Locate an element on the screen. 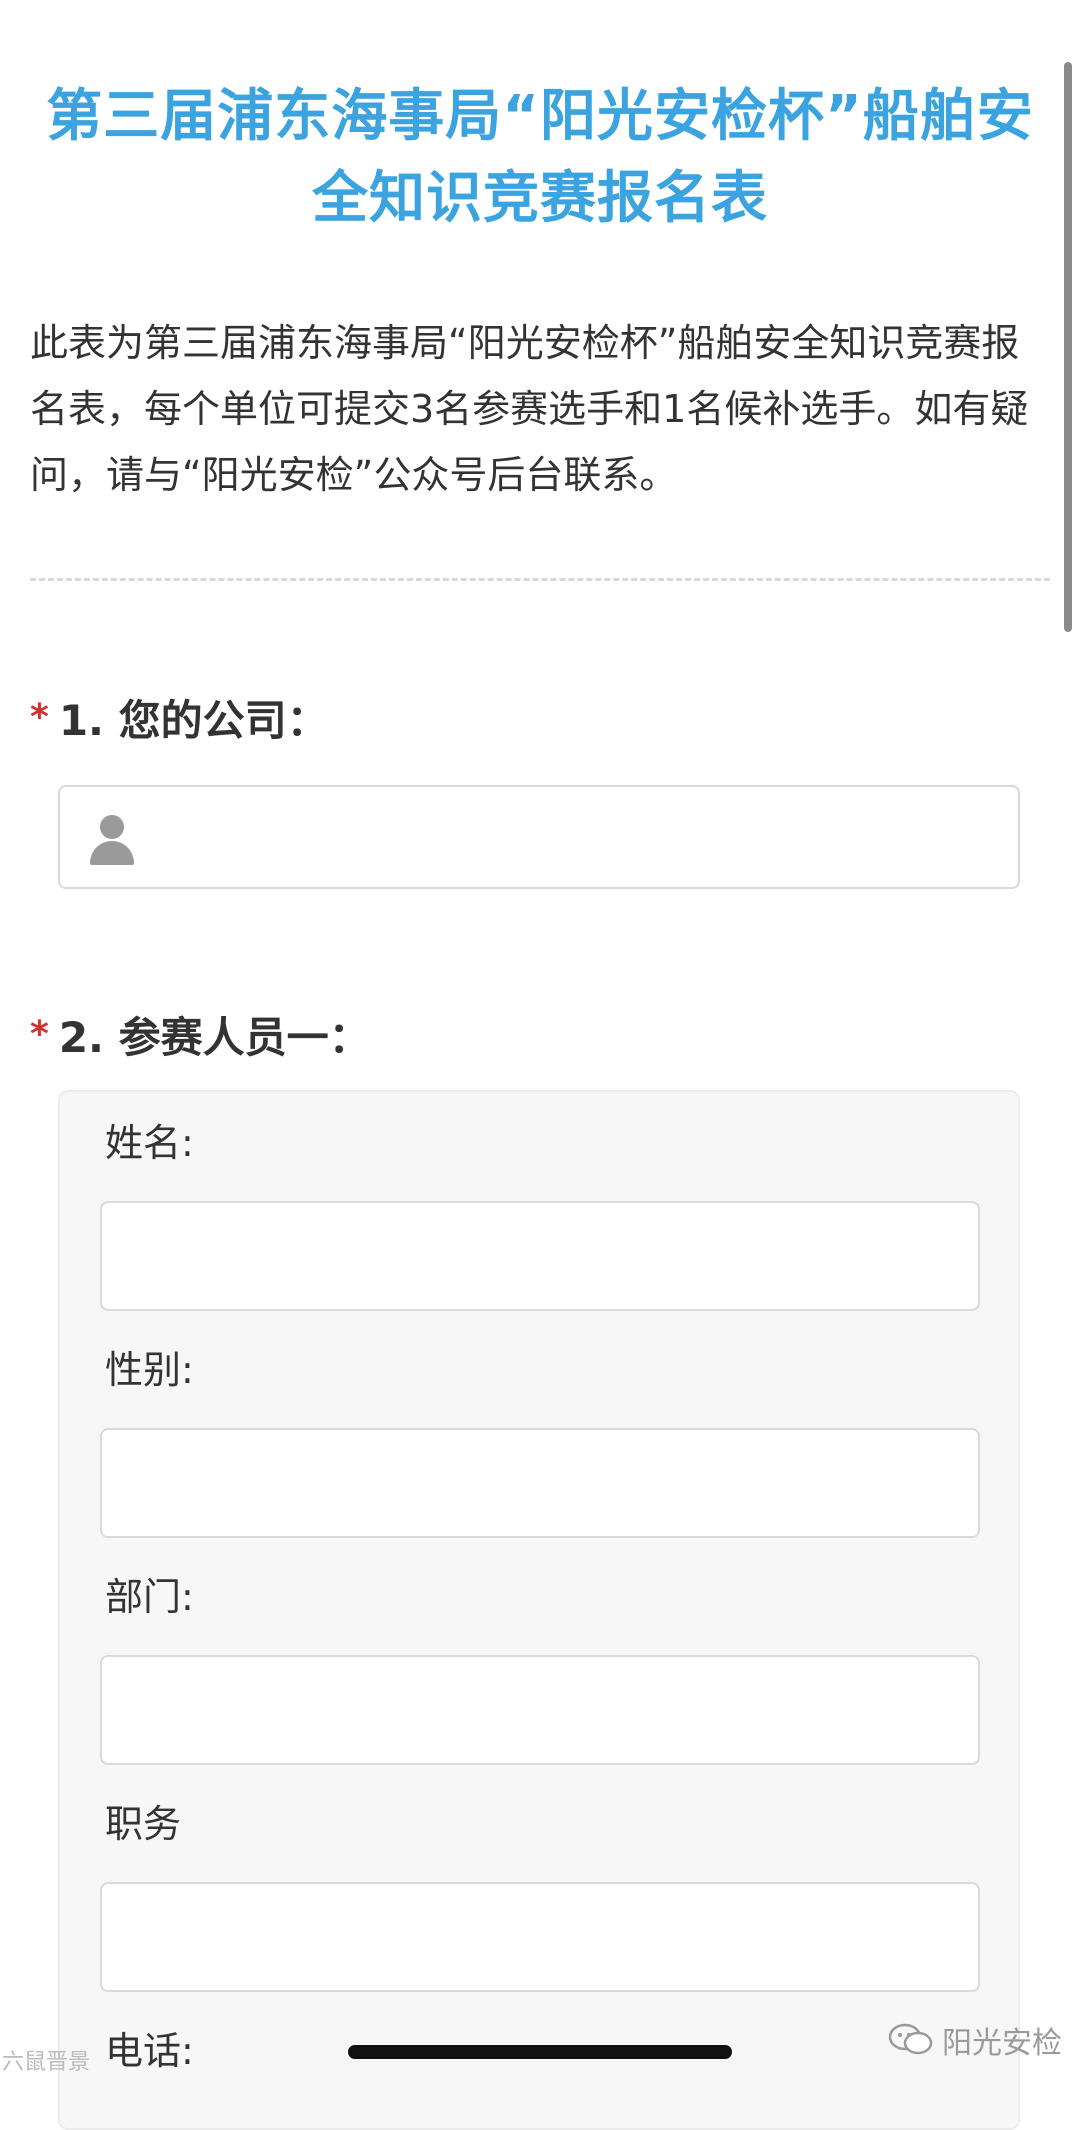 The image size is (1080, 2130). question-participant-label: * 2. 参赛人员一： is located at coordinates (200, 1036).